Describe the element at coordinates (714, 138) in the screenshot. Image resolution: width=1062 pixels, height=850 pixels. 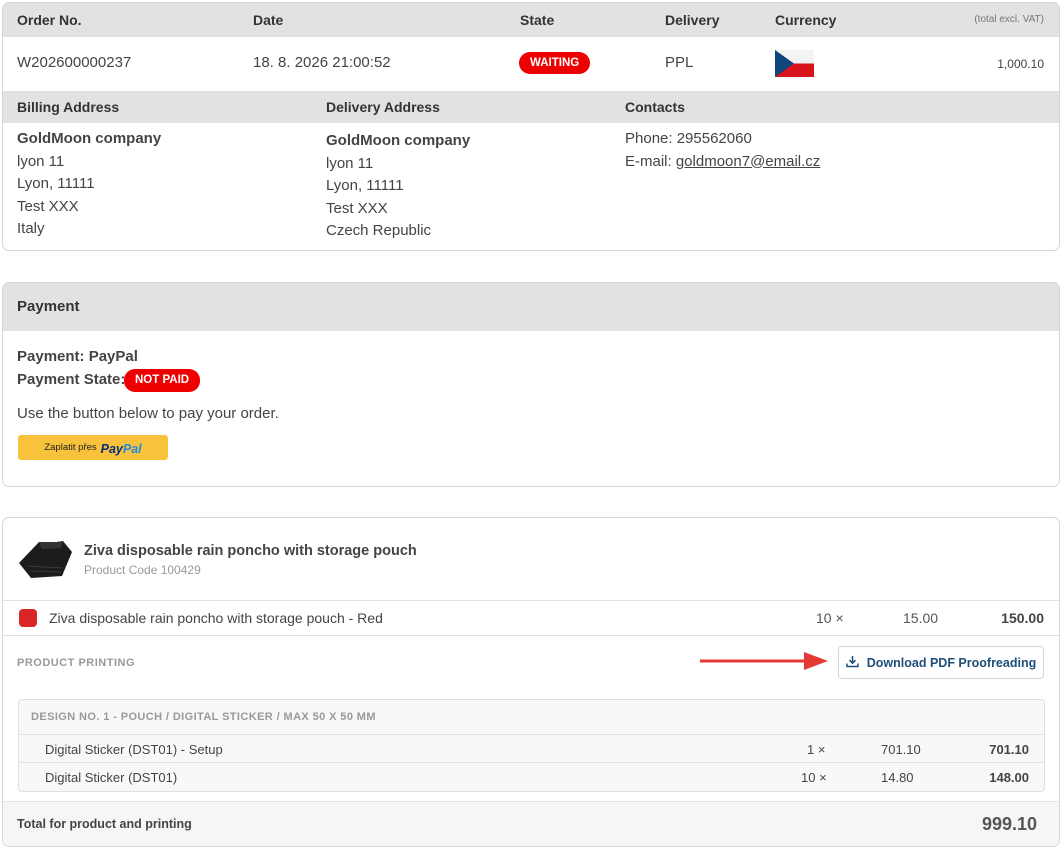
I see `phone-value: 295562060` at that location.